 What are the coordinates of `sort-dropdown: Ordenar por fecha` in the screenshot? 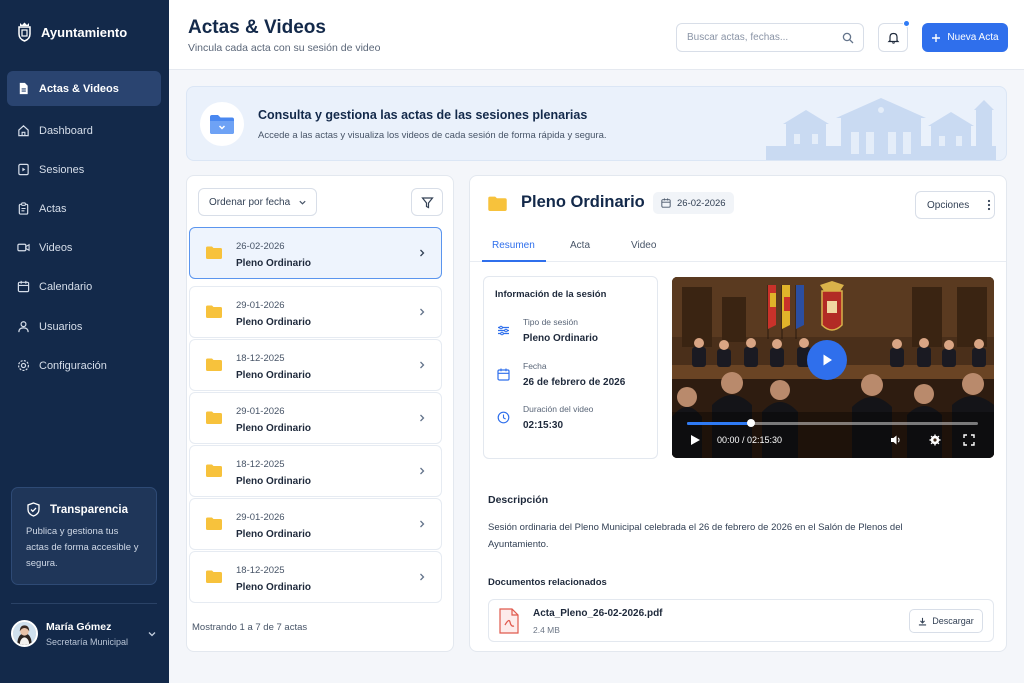 It's located at (257, 202).